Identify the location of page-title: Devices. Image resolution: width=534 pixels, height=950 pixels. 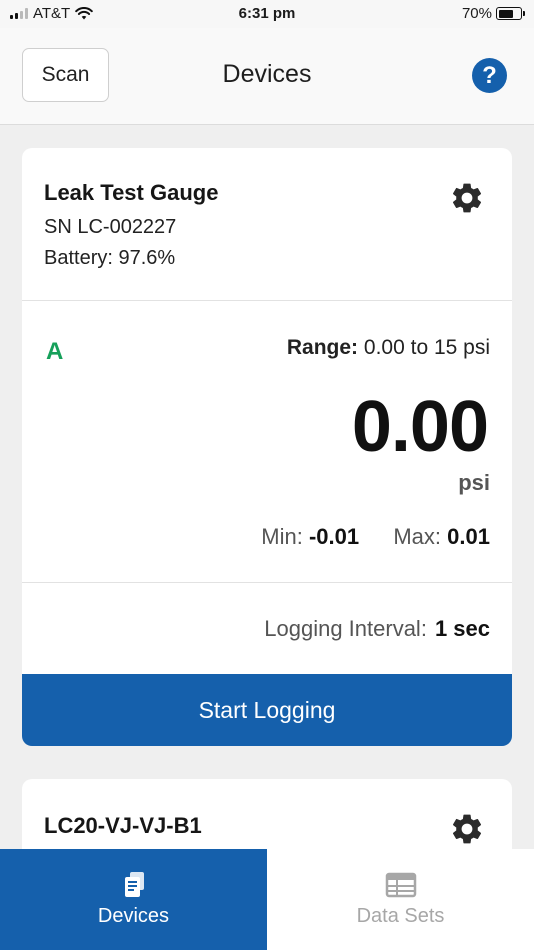
(267, 74).